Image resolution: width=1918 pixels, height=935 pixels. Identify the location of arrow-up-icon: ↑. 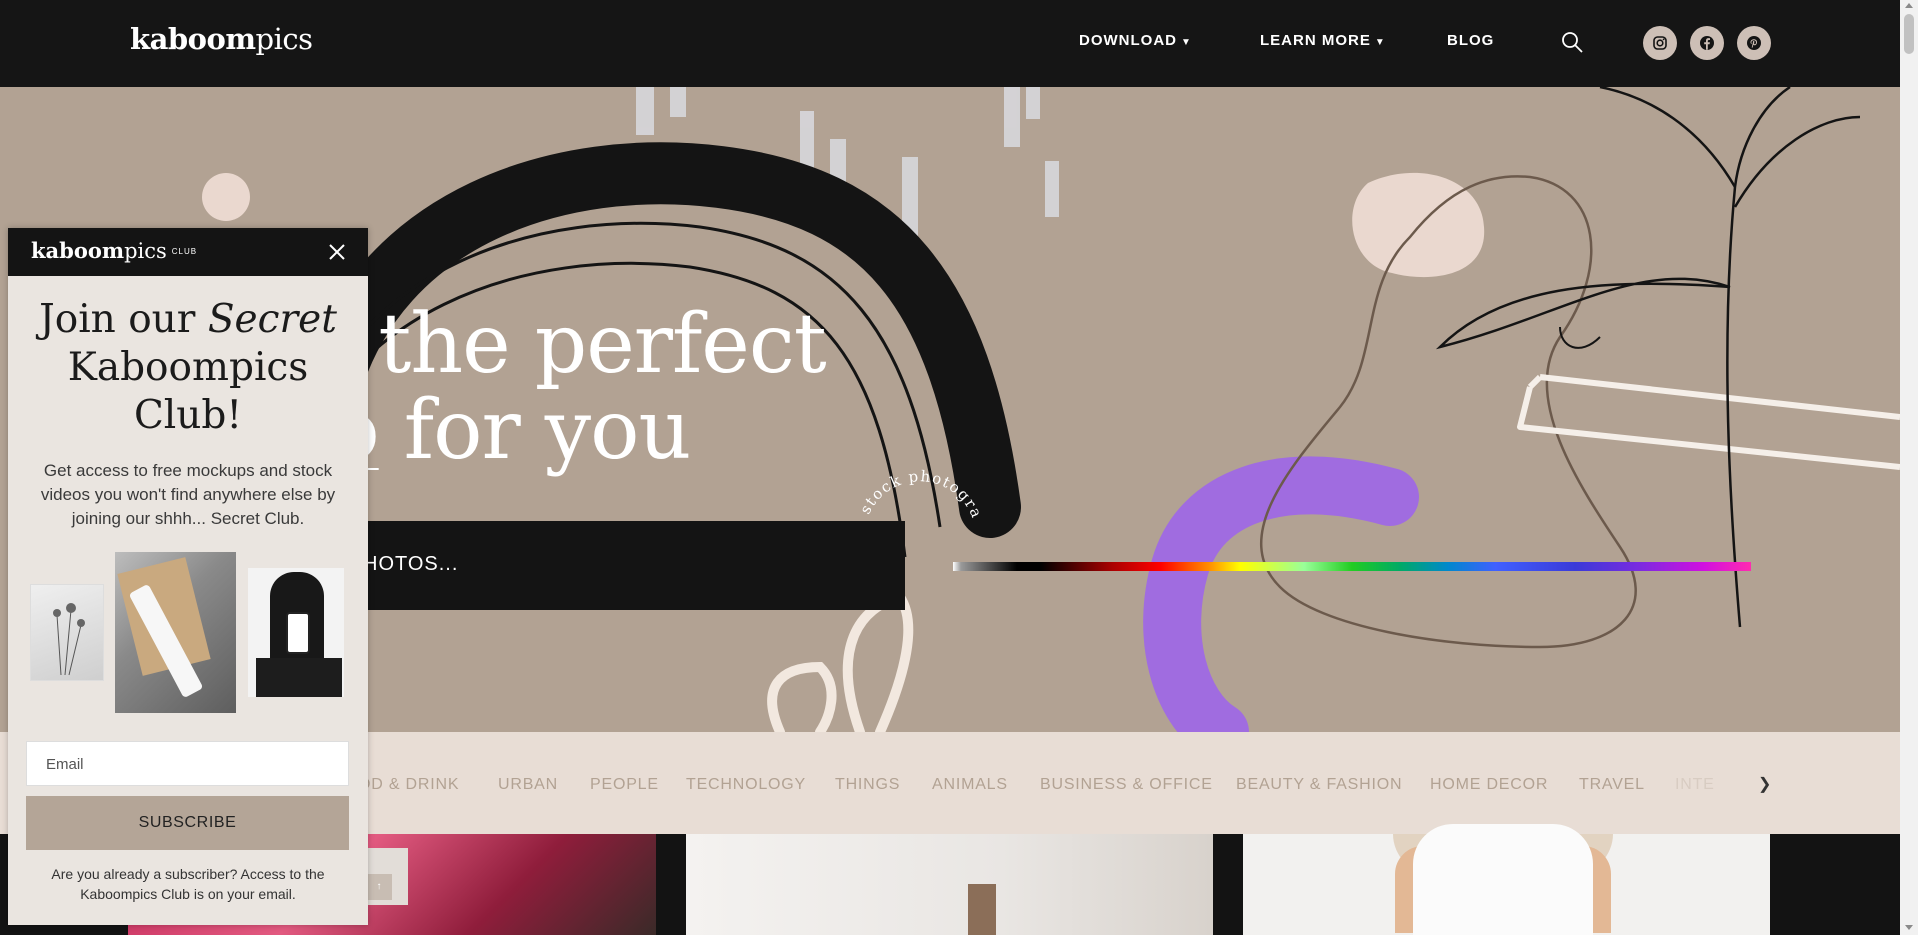
(379, 887).